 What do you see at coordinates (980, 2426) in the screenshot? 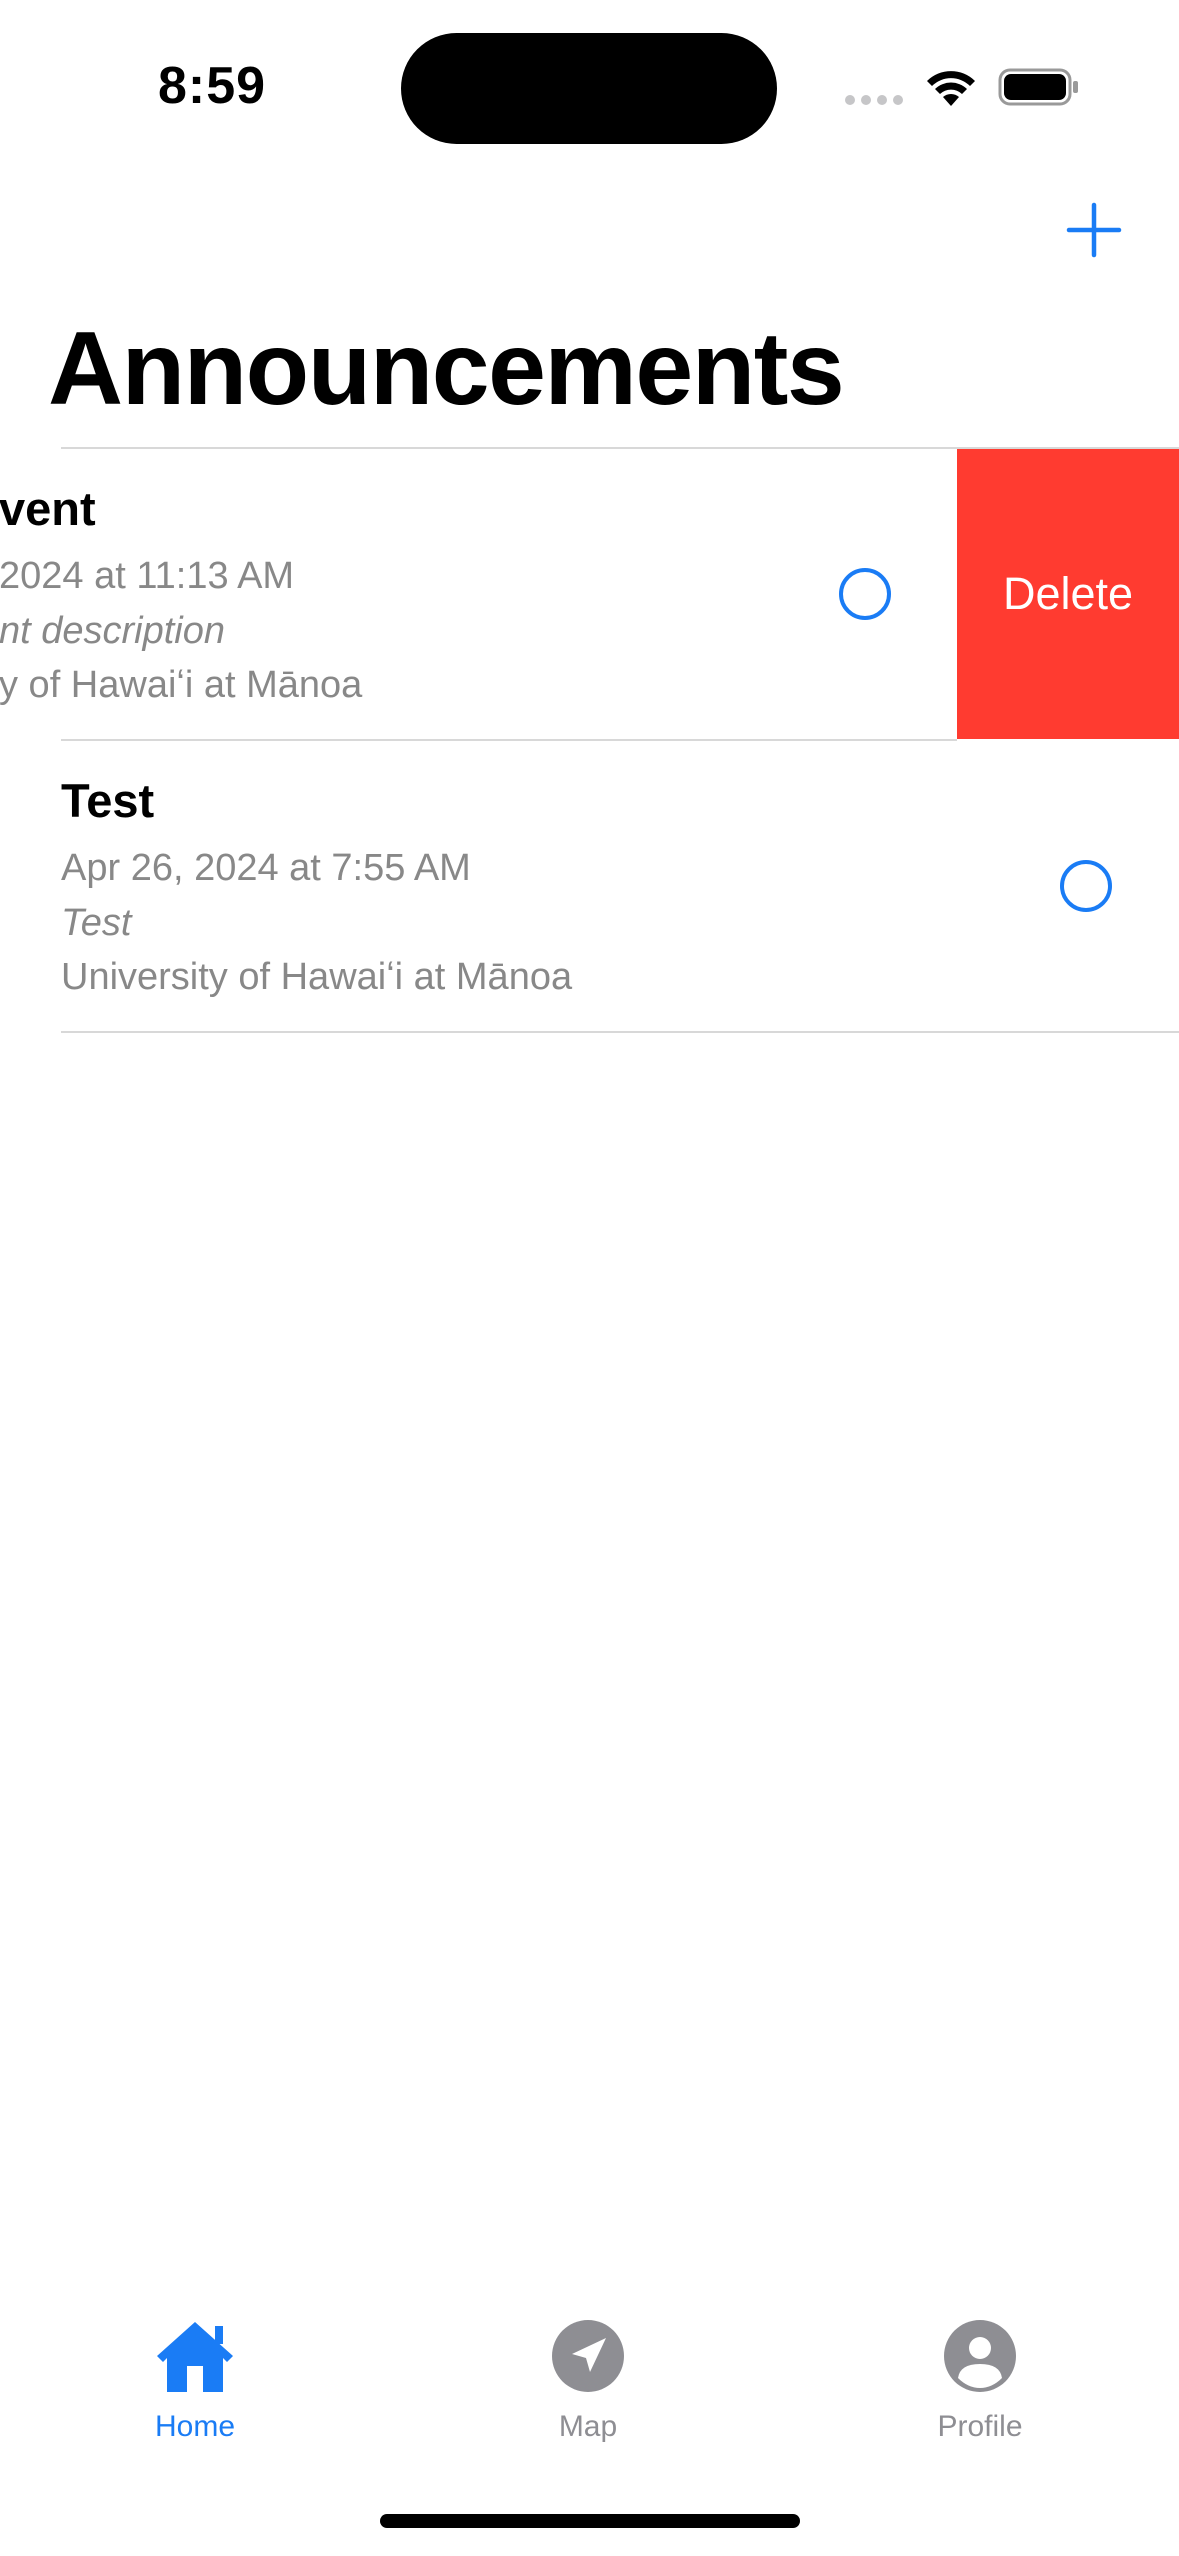
I see `tab-label: Profile` at bounding box center [980, 2426].